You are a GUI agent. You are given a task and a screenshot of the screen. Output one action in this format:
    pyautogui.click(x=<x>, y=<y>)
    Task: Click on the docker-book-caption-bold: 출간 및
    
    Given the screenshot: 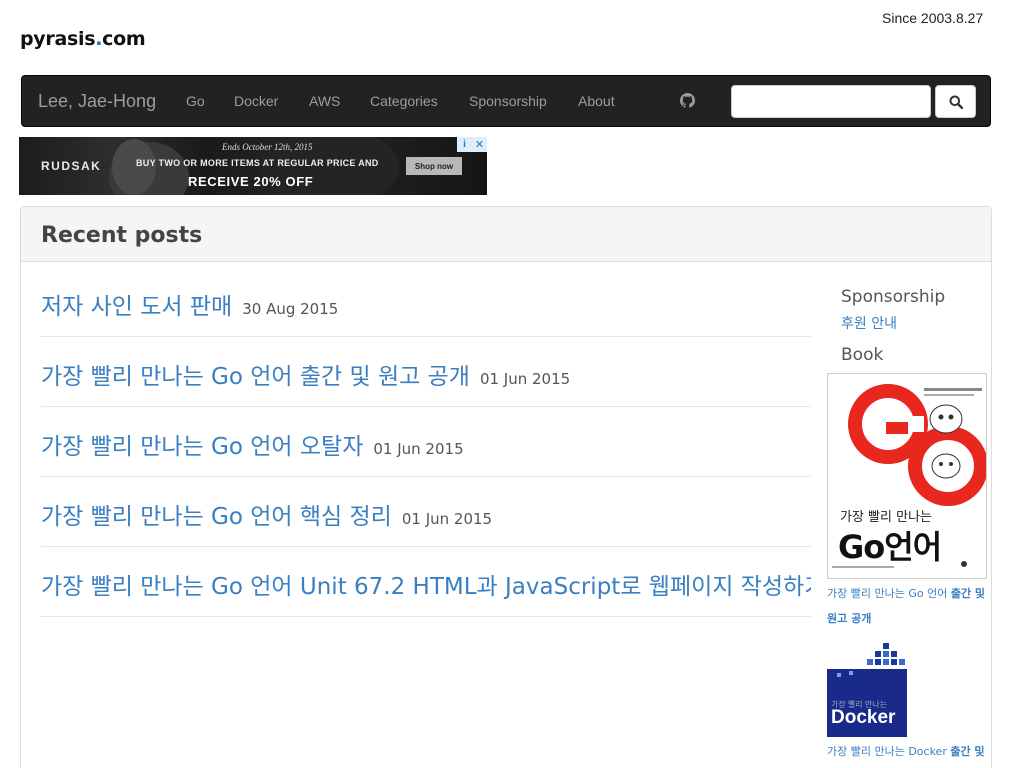 What is the action you would take?
    pyautogui.click(x=967, y=751)
    